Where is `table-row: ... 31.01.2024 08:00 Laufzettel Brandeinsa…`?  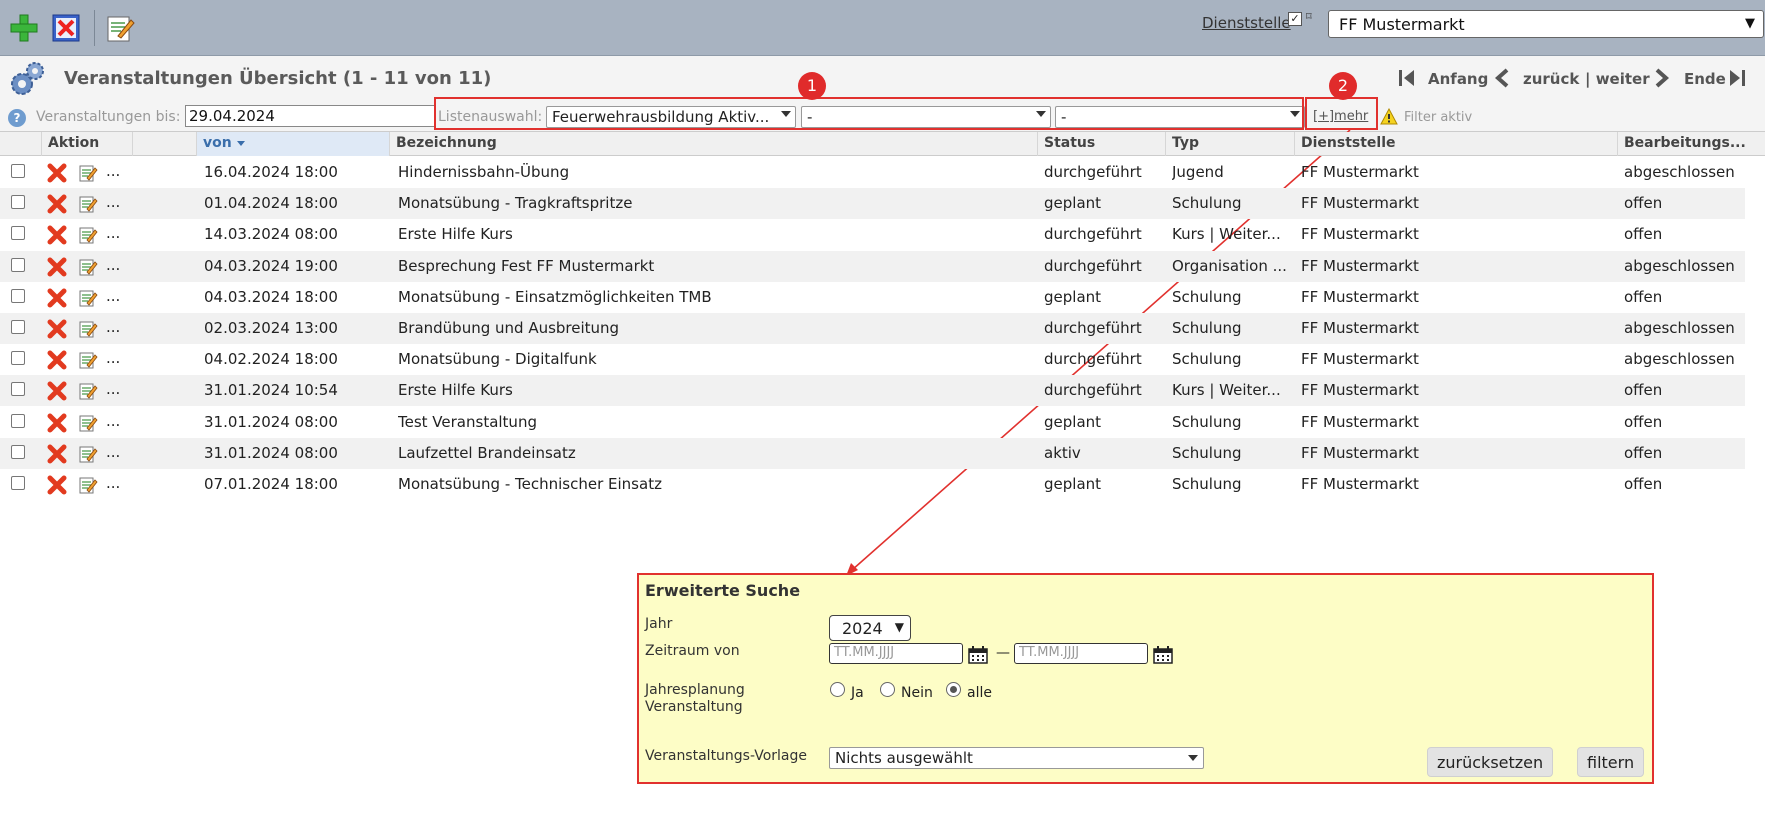 table-row: ... 31.01.2024 08:00 Laufzettel Brandeinsa… is located at coordinates (872, 453).